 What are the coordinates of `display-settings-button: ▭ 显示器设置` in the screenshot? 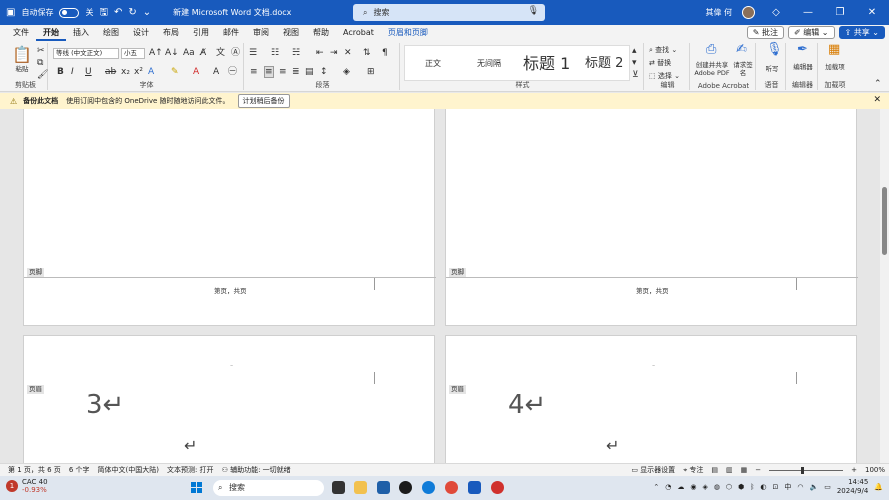 It's located at (653, 470).